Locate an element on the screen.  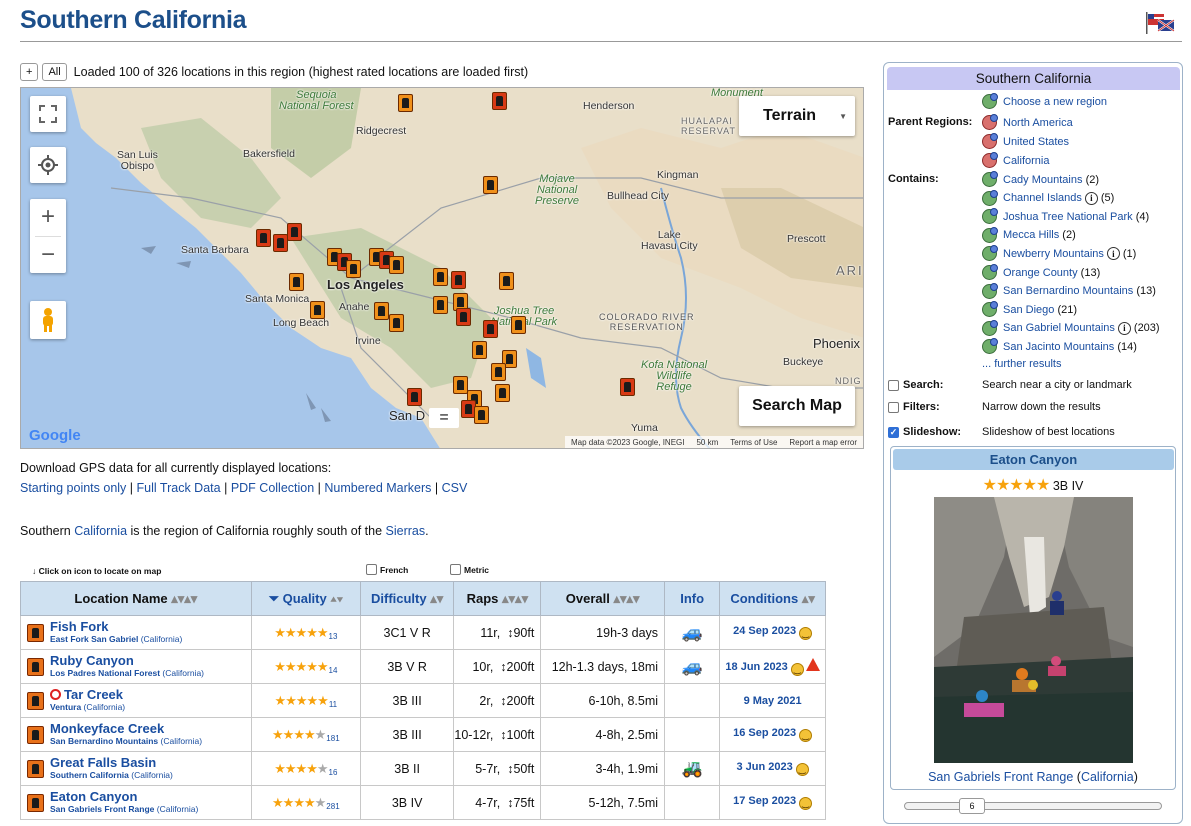
conditions-cell: 3 Jun 2023 ‿ is located at coordinates (772, 768).